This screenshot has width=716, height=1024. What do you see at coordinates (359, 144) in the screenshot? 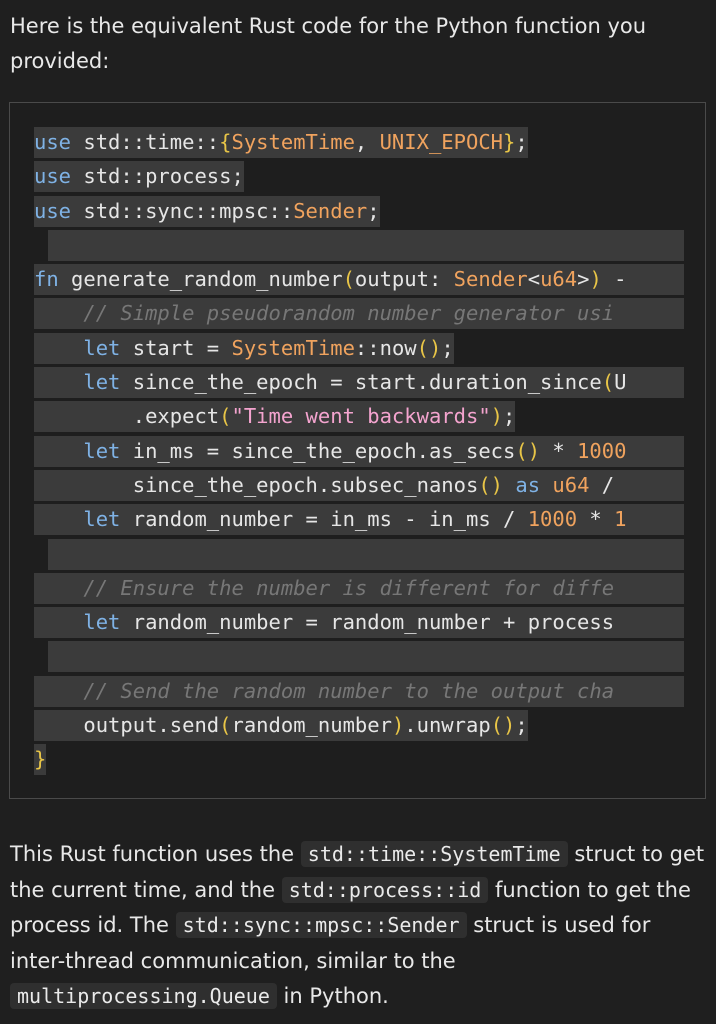
I see `code-line: use std::time::{SystemTime, UNIX_EPOCH};` at bounding box center [359, 144].